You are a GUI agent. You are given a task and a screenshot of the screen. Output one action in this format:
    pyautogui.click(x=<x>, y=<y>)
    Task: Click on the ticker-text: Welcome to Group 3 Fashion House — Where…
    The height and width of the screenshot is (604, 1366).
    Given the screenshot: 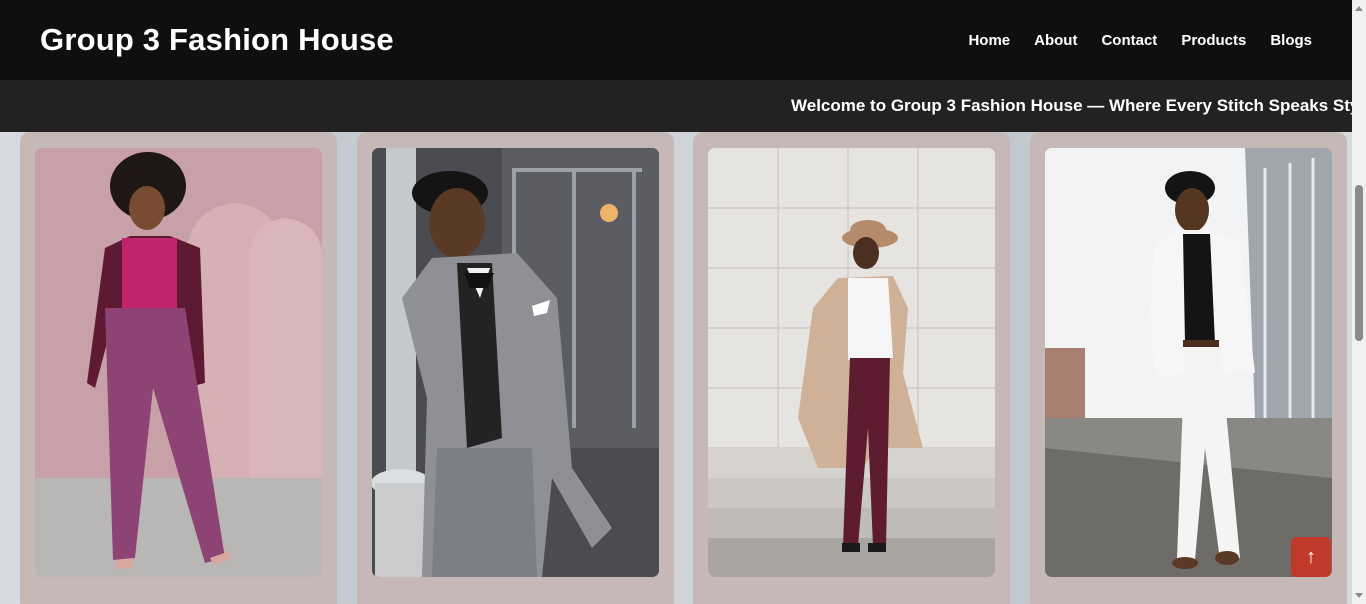 What is the action you would take?
    pyautogui.click(x=1071, y=105)
    